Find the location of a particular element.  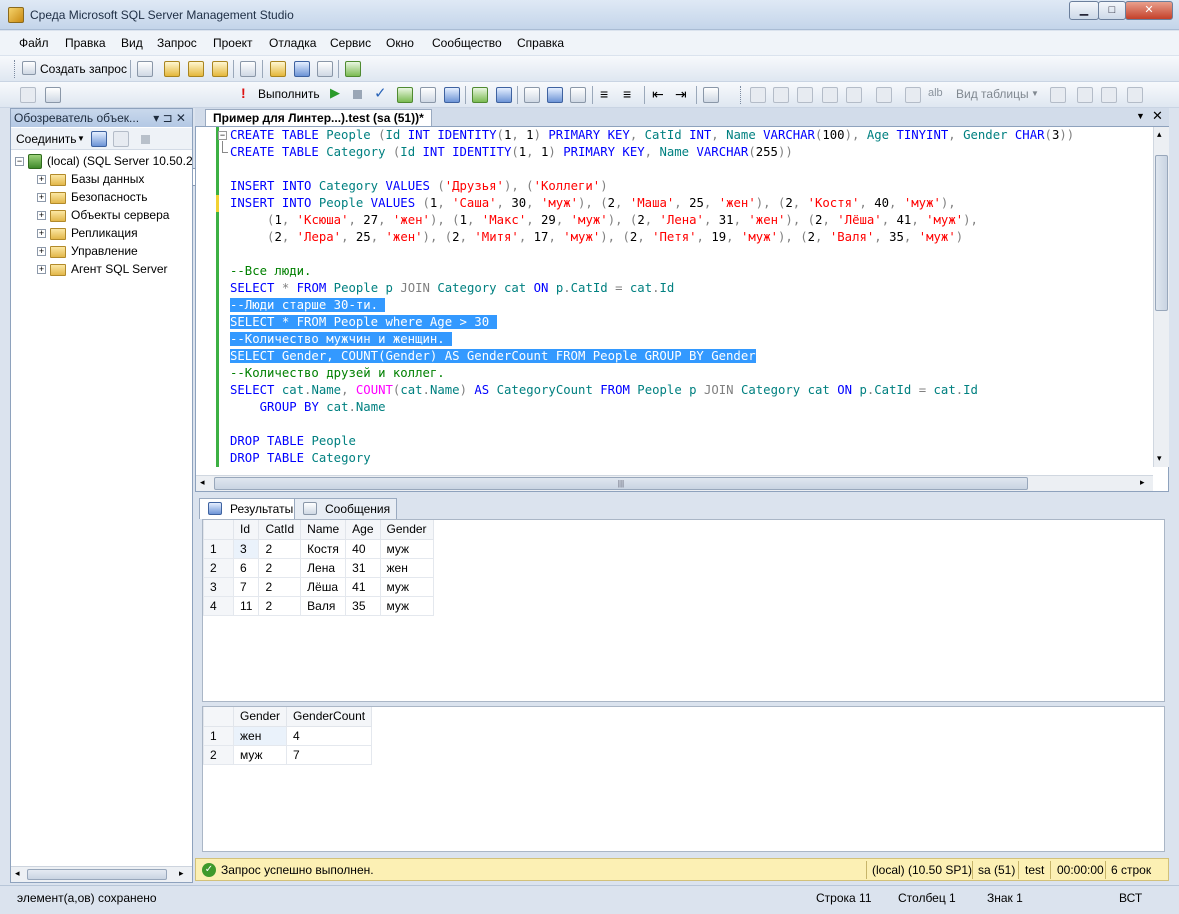

xmla-query-icon is located at coordinates (220, 69).